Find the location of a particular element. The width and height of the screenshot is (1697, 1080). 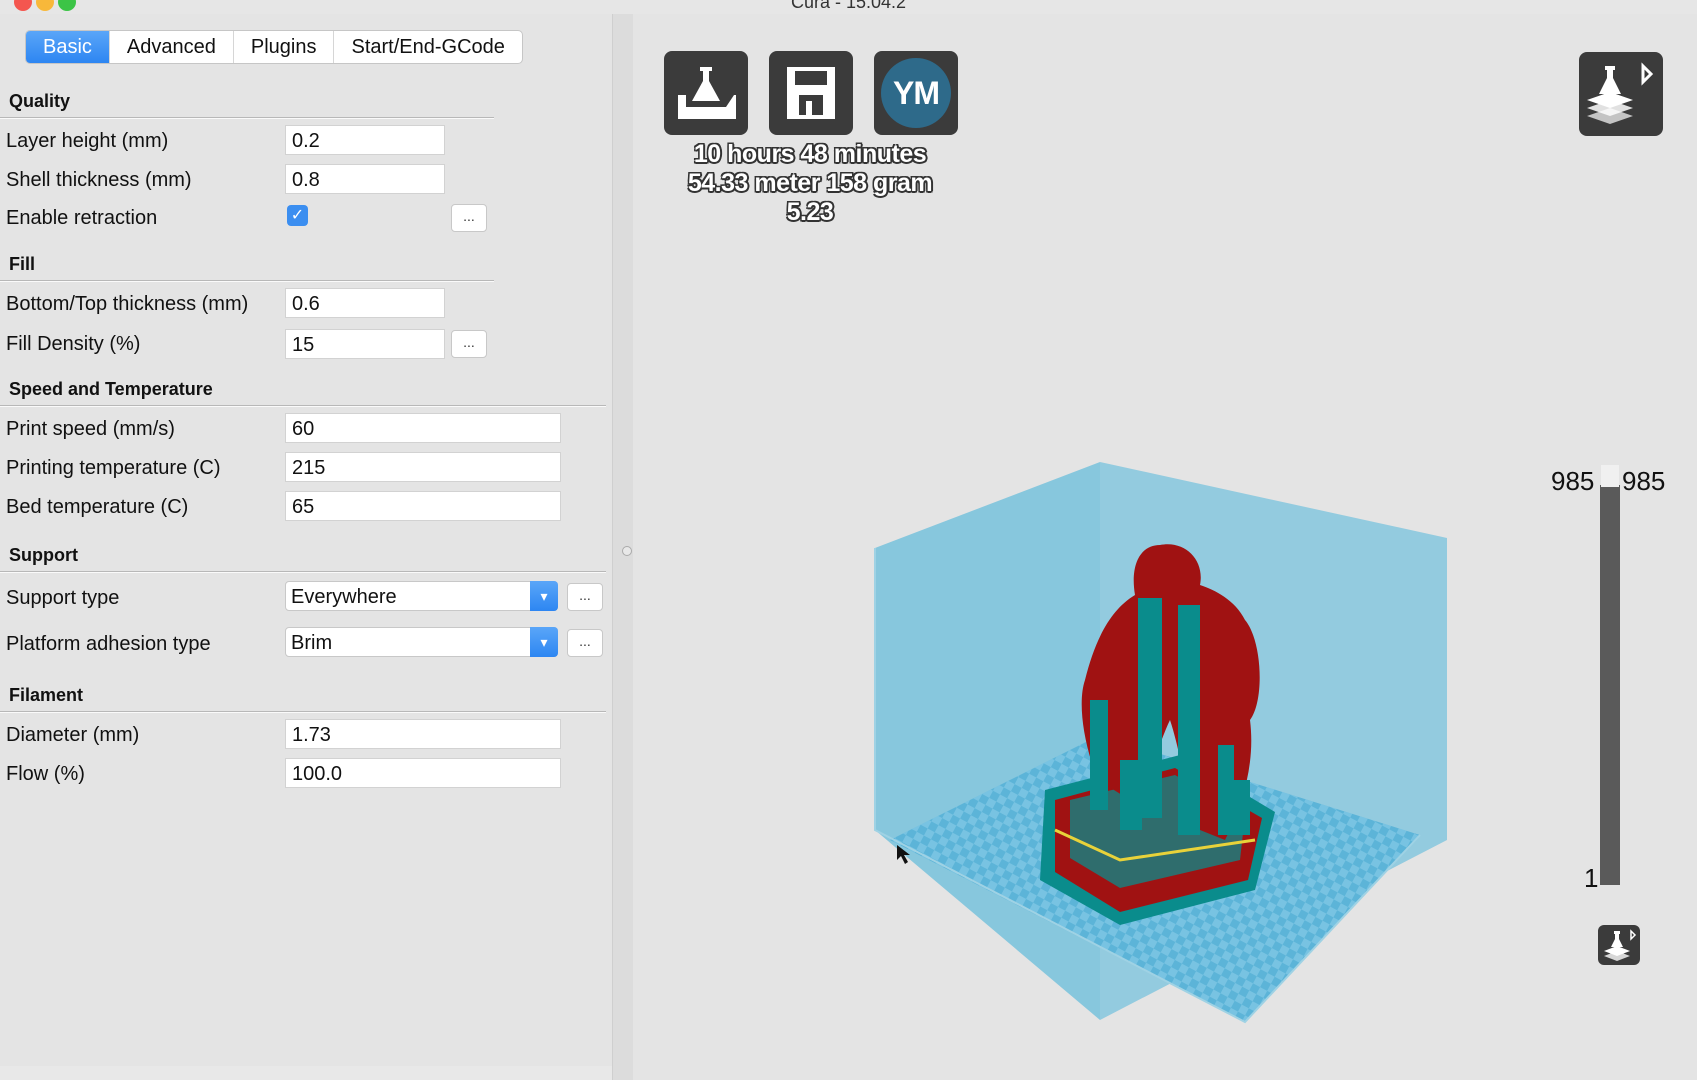

load-model-button is located at coordinates (706, 93).